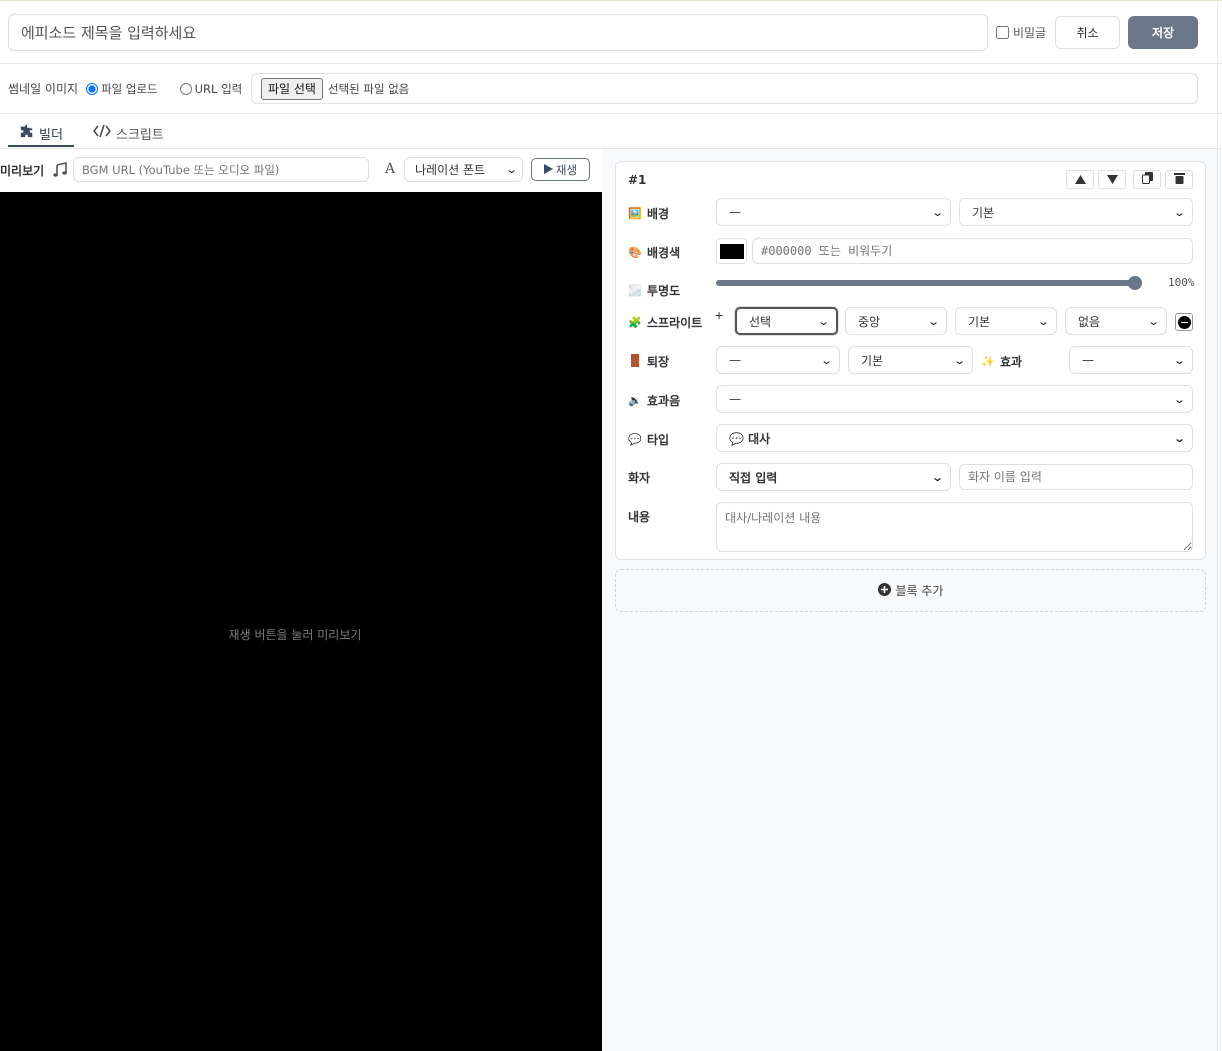 The height and width of the screenshot is (1051, 1222). I want to click on radio-url-input-input, so click(185, 88).